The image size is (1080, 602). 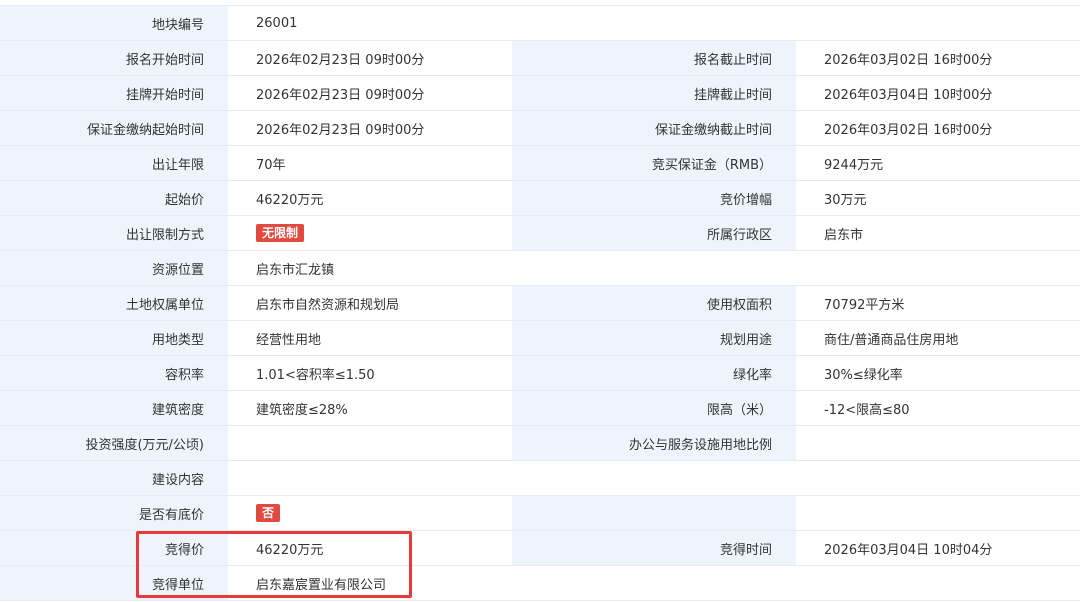 I want to click on table-row: 地块编号 26001, so click(x=540, y=23).